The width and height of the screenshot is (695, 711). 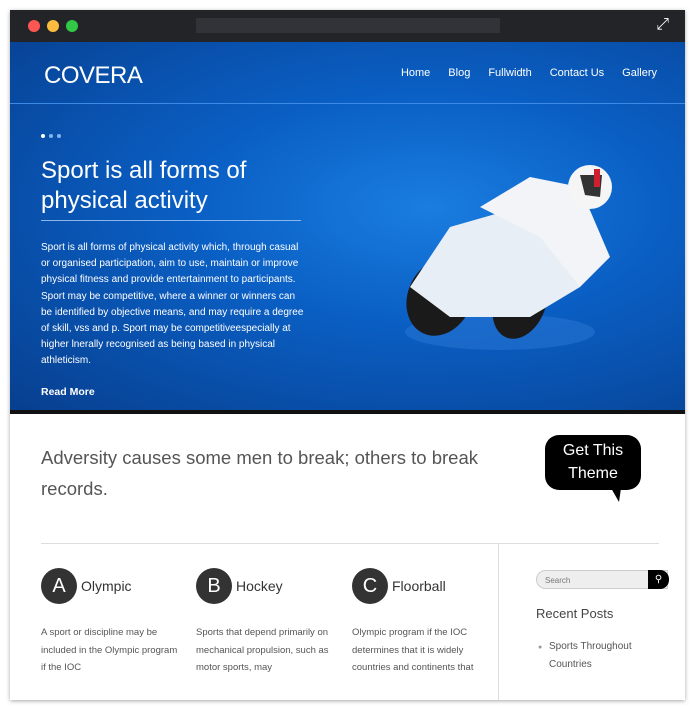 What do you see at coordinates (144, 185) in the screenshot?
I see `hero-title: Sport is all forms of physical activity` at bounding box center [144, 185].